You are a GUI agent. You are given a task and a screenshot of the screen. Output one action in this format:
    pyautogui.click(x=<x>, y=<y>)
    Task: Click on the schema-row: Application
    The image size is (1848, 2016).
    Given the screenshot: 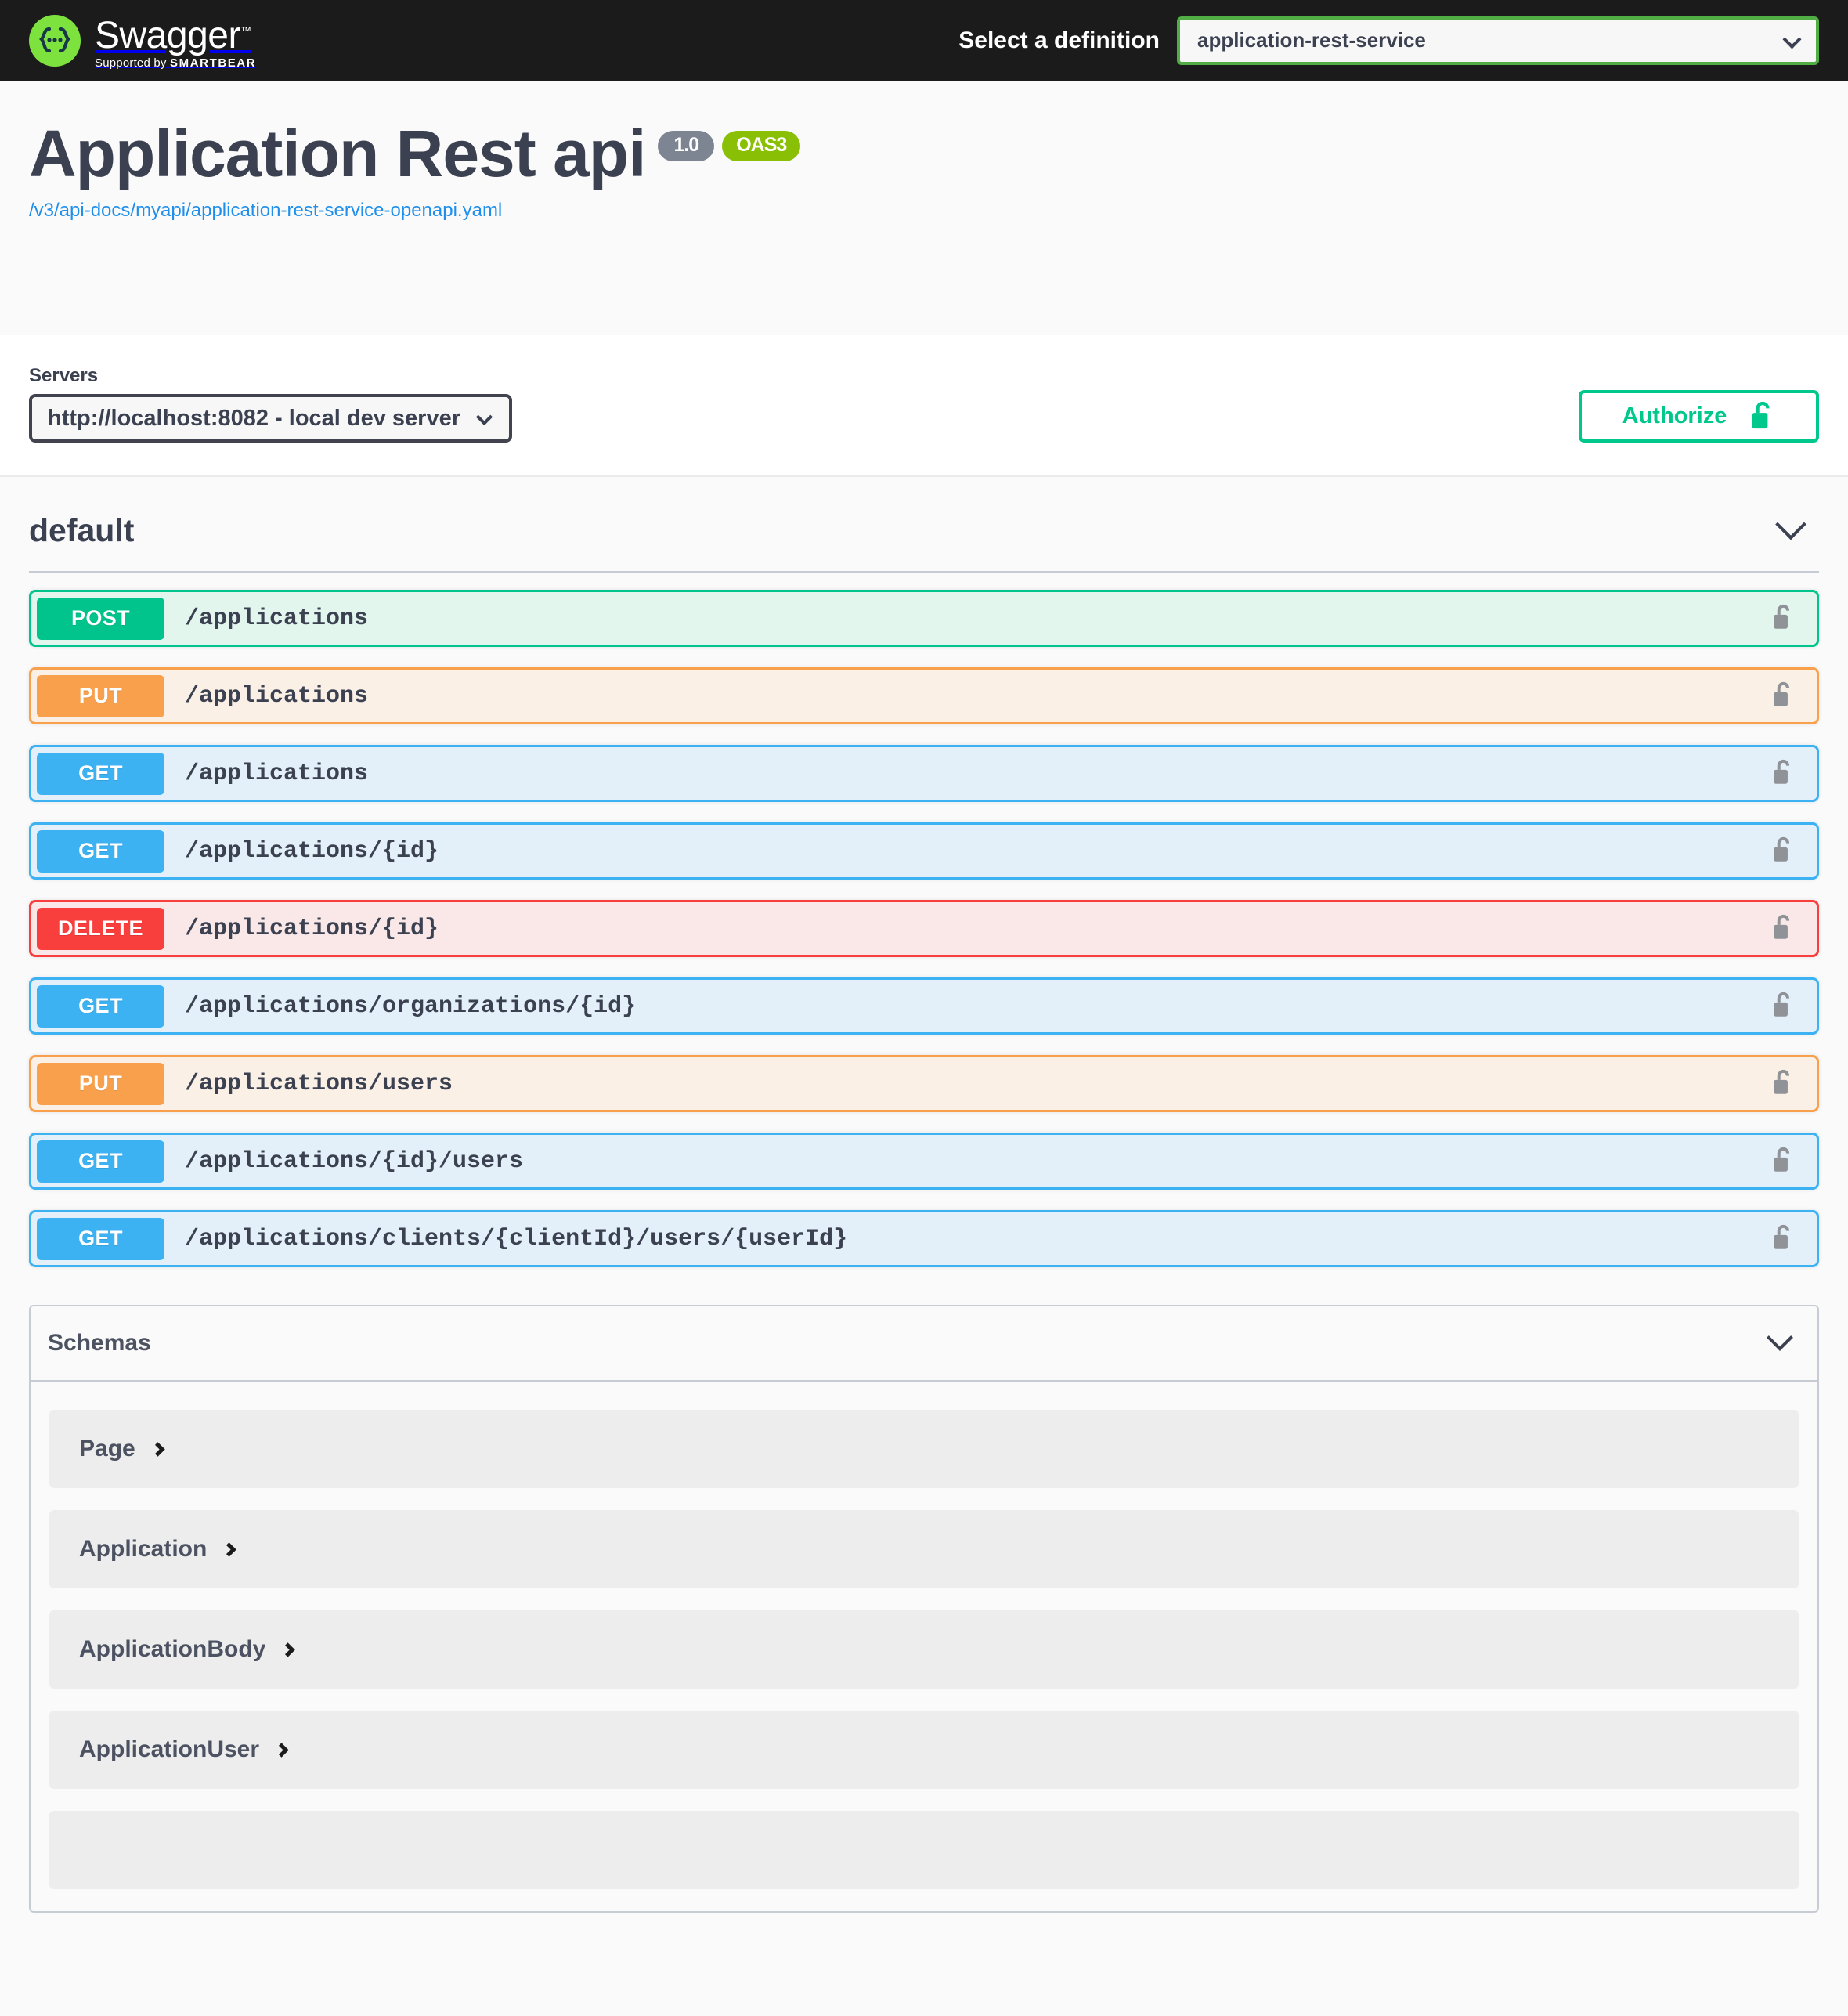 What is the action you would take?
    pyautogui.click(x=924, y=1549)
    